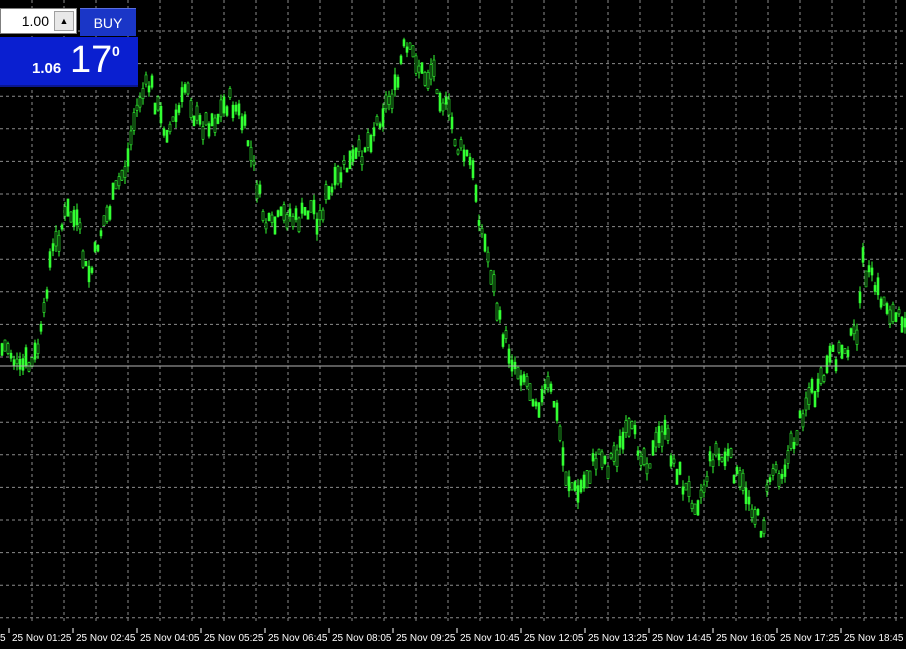 This screenshot has height=649, width=906. Describe the element at coordinates (106, 638) in the screenshot. I see `time-label: 25 Nov 02:45` at that location.